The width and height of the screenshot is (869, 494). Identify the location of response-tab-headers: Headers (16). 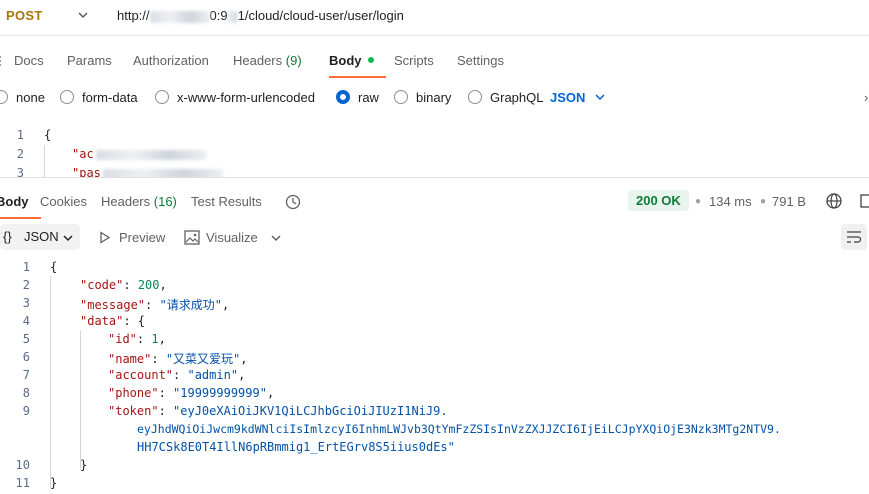
(139, 201).